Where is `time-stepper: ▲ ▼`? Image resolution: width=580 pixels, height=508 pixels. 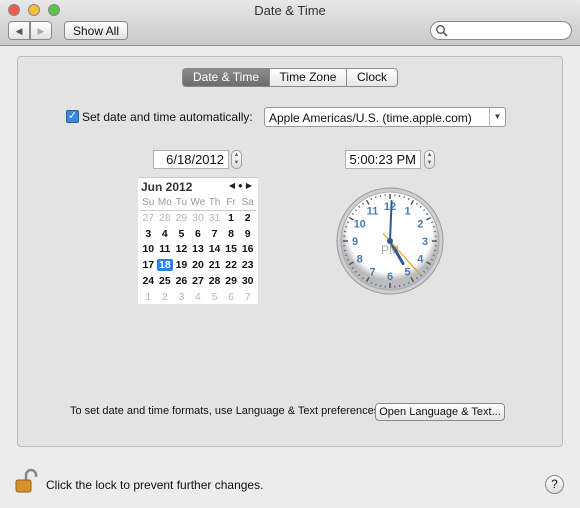
time-stepper: ▲ ▼ is located at coordinates (429, 159).